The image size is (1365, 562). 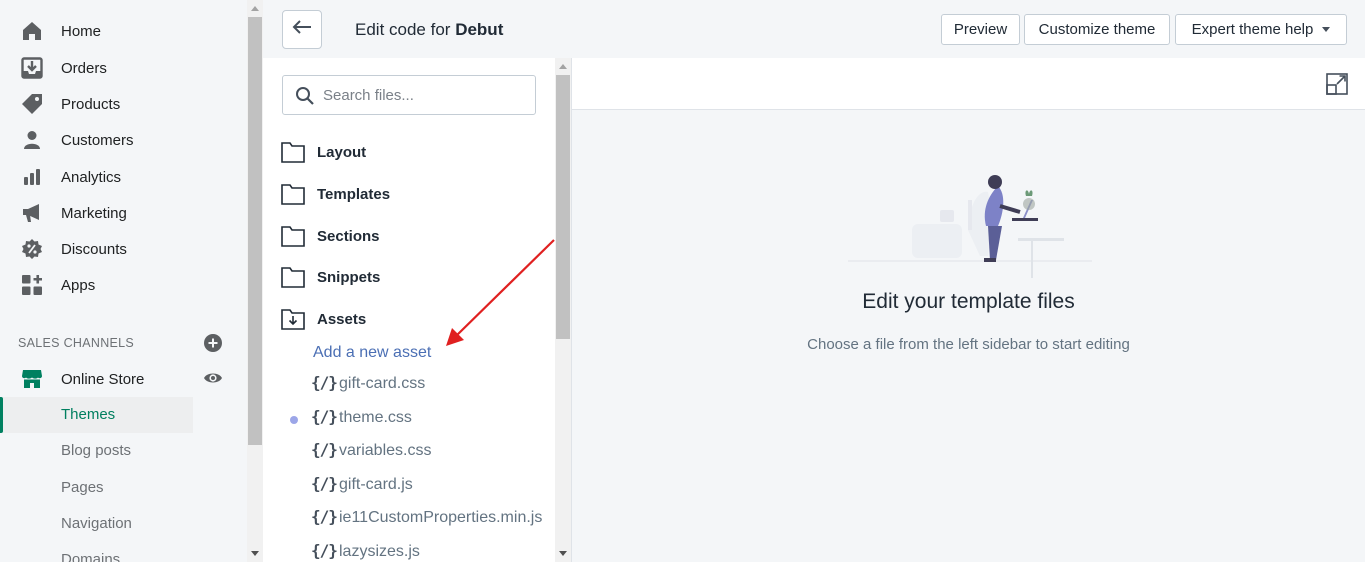 I want to click on file-item: {/} gift-card.js, so click(x=433, y=486).